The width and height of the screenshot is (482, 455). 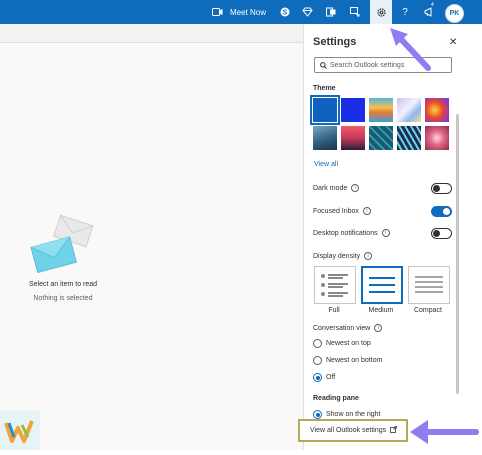 I want to click on view-all-themes-link: View all, so click(x=326, y=164).